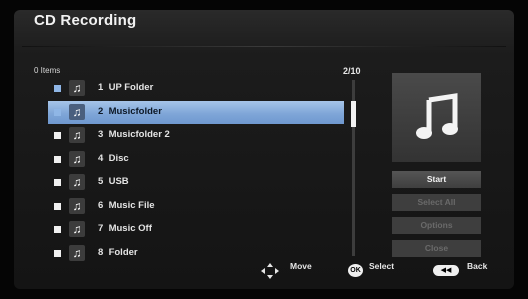 The image size is (528, 299). Describe the element at coordinates (436, 179) in the screenshot. I see `start-button: Start` at that location.